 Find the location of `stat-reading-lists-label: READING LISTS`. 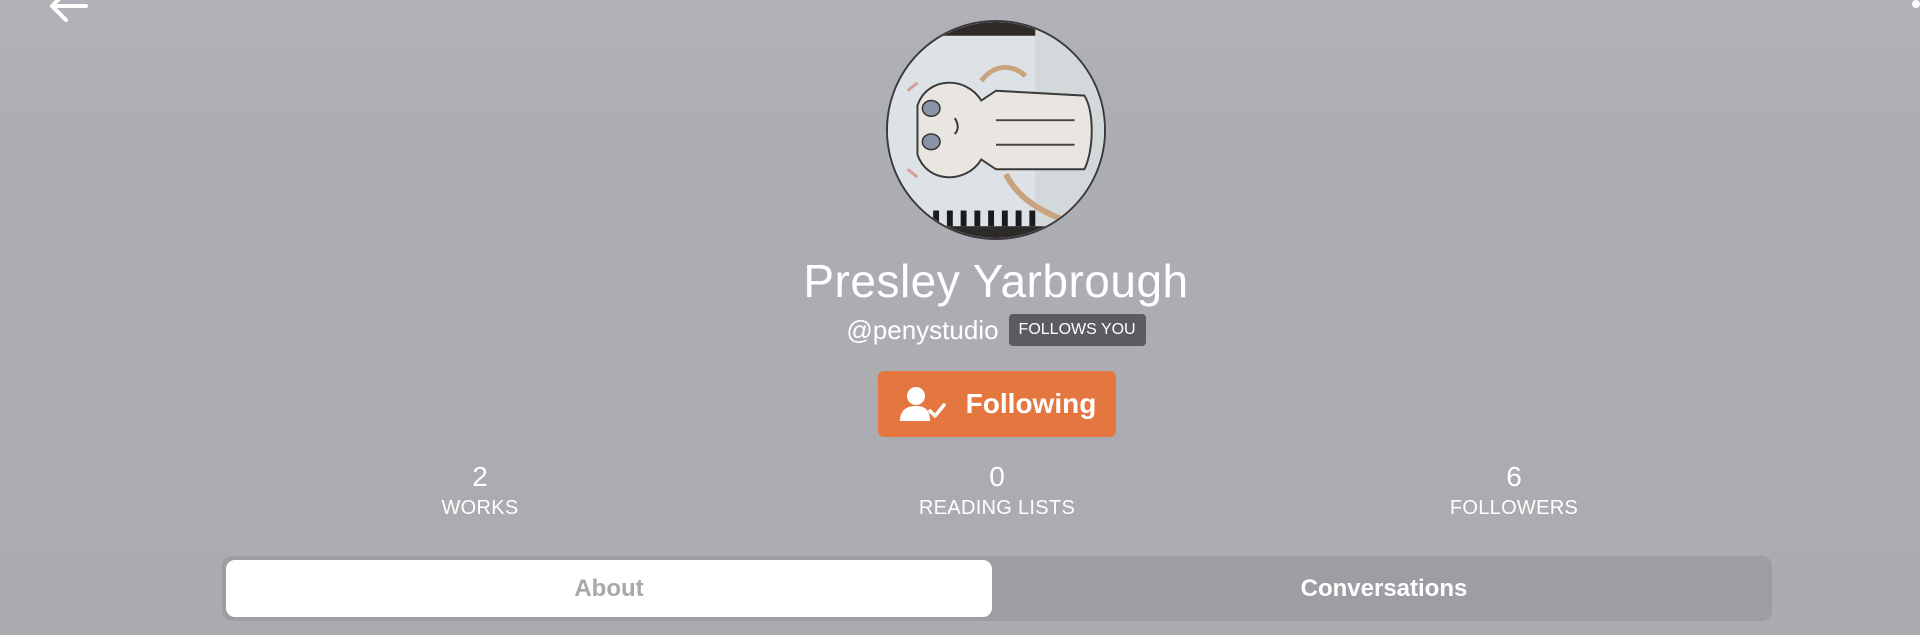

stat-reading-lists-label: READING LISTS is located at coordinates (997, 508).